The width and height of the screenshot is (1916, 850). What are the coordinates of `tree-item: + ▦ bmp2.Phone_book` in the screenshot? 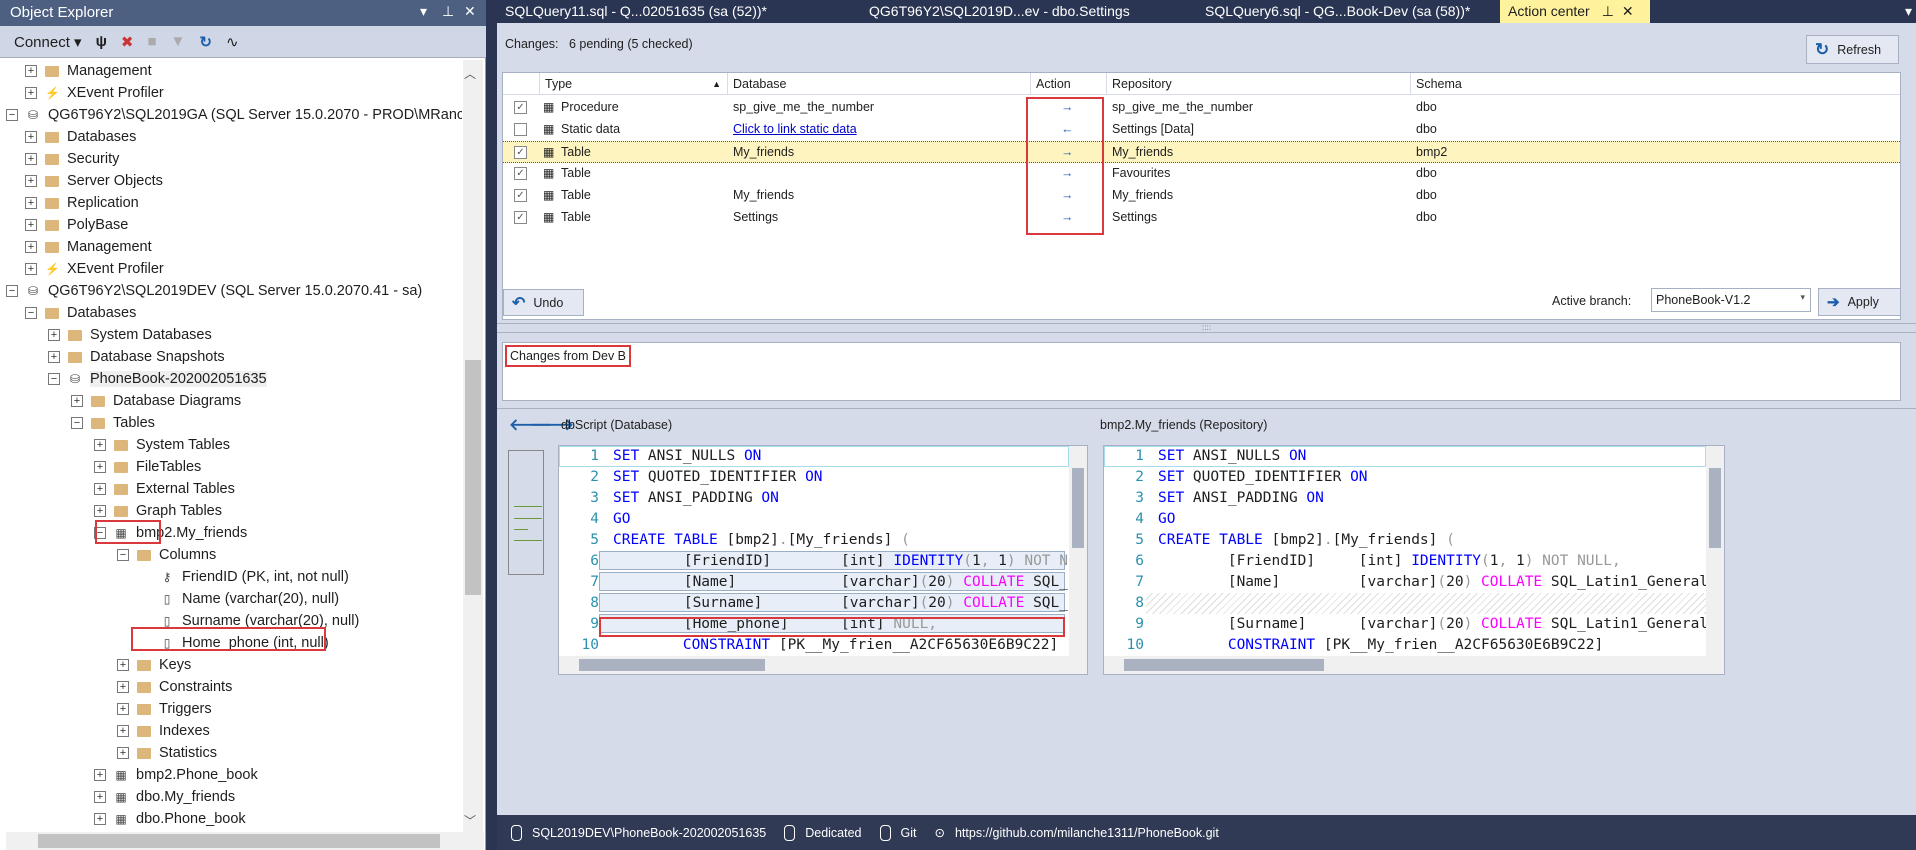 It's located at (176, 775).